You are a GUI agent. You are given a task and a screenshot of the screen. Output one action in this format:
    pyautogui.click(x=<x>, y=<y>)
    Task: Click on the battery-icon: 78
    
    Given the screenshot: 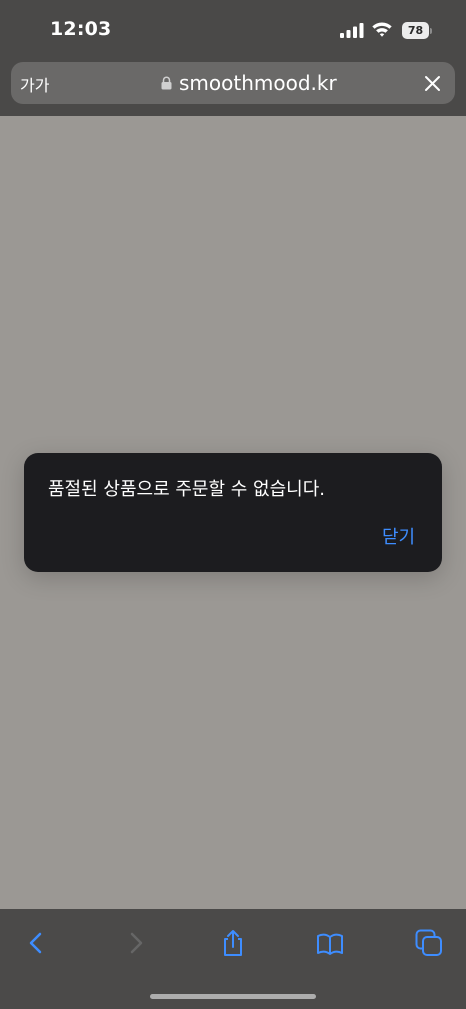 What is the action you would take?
    pyautogui.click(x=417, y=30)
    